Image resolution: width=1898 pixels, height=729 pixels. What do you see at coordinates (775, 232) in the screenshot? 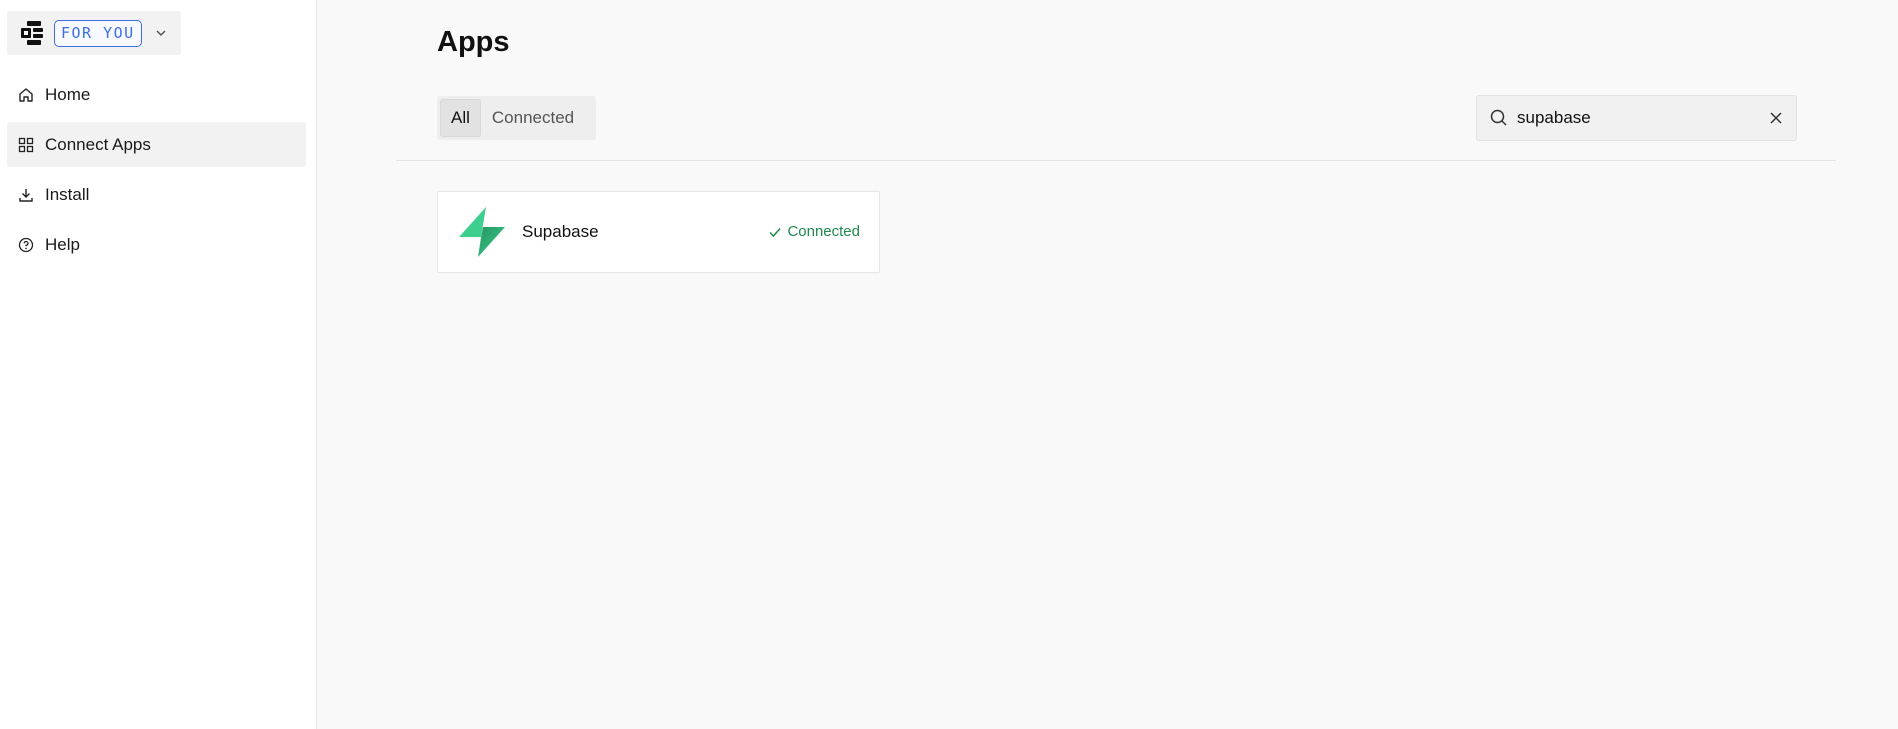
I see `check-icon` at bounding box center [775, 232].